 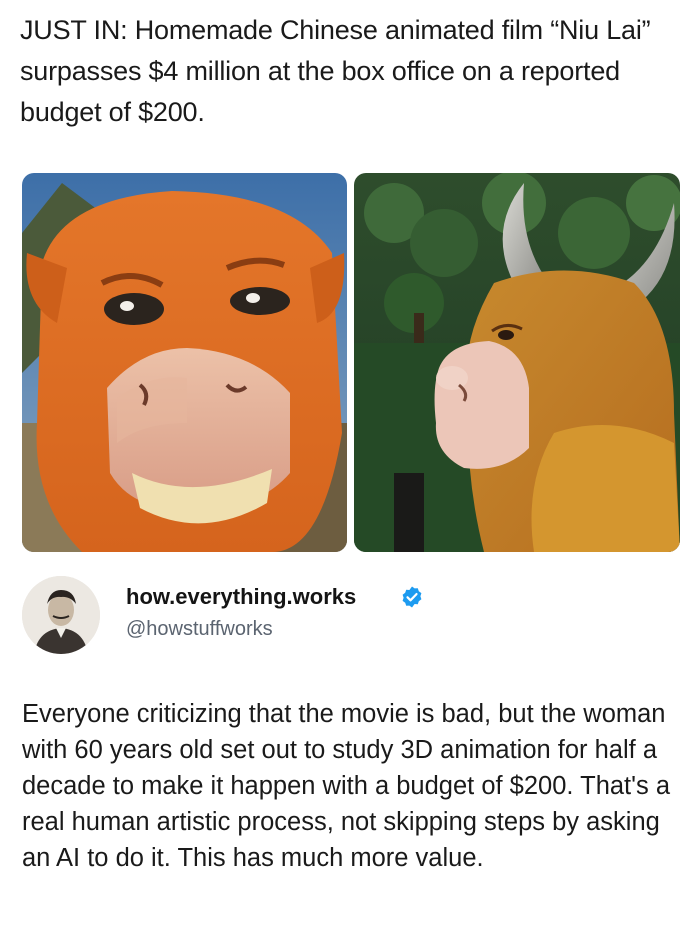 I want to click on user-handle: @howstuffworks, so click(x=199, y=629).